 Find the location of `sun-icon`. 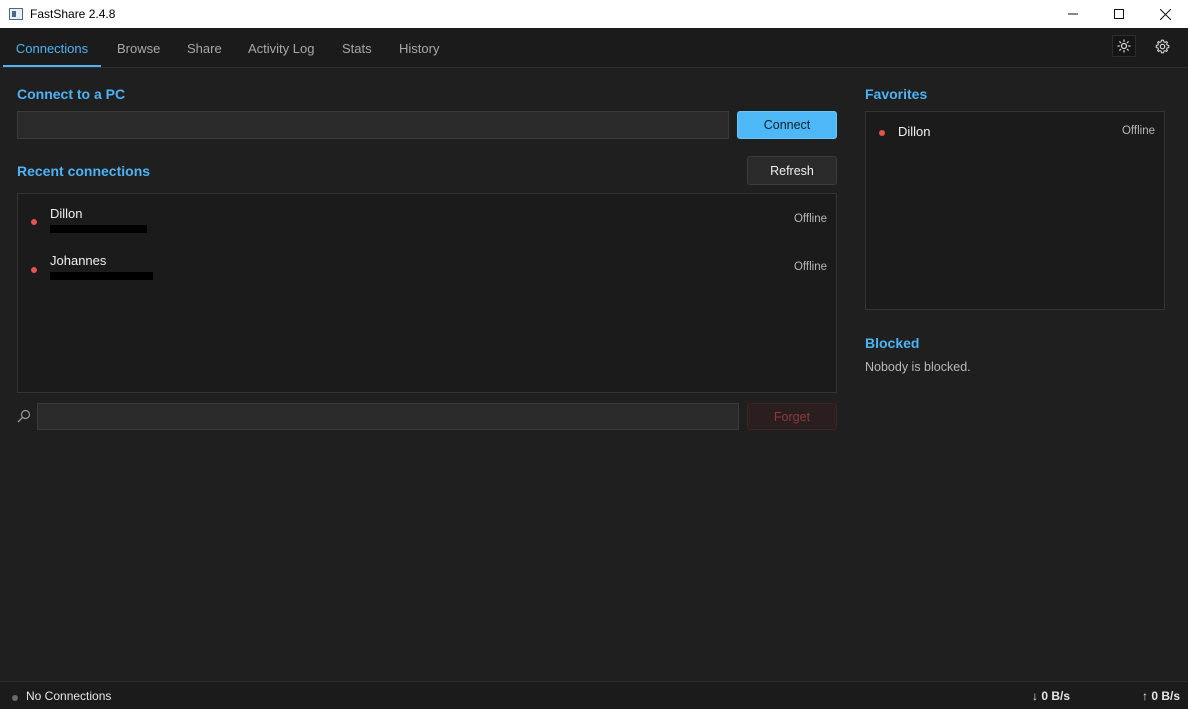

sun-icon is located at coordinates (1124, 46).